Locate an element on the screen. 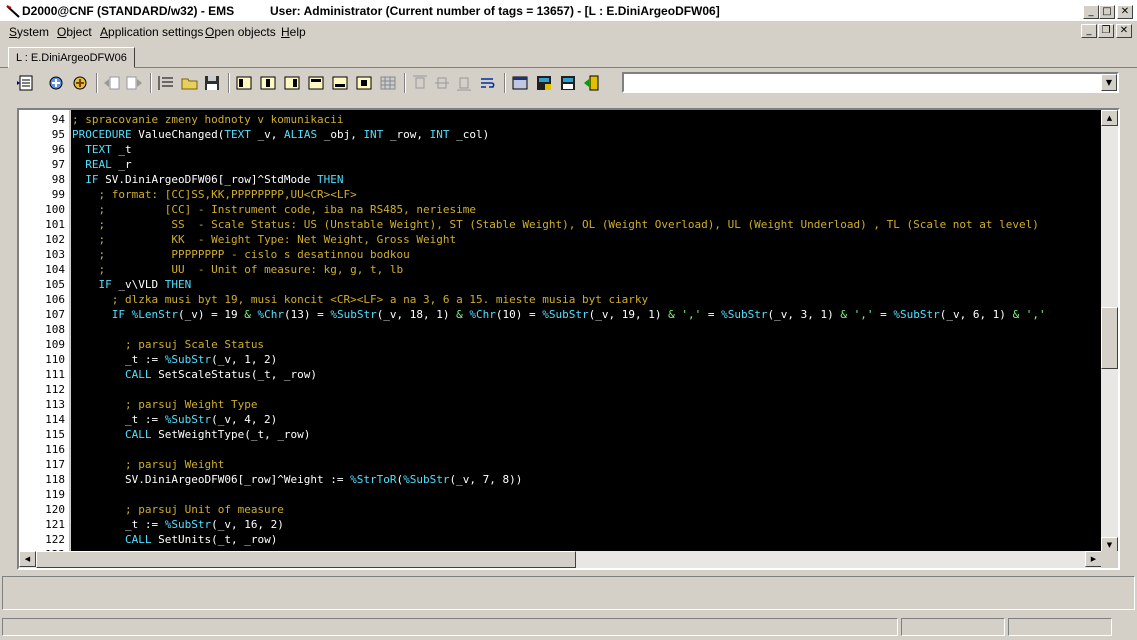 This screenshot has height=640, width=1137. save-as-icon is located at coordinates (544, 83).